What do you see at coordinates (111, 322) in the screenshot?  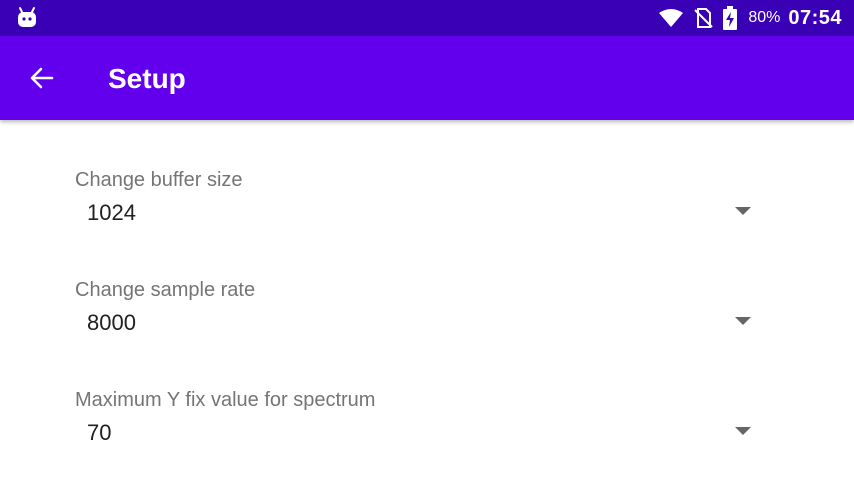 I see `dropdown-selected-value: 8000` at bounding box center [111, 322].